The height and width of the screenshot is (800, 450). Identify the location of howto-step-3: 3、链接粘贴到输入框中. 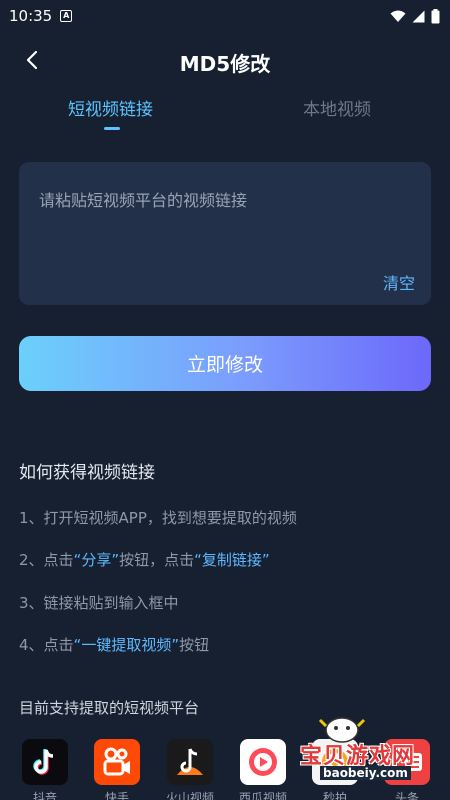
(99, 602).